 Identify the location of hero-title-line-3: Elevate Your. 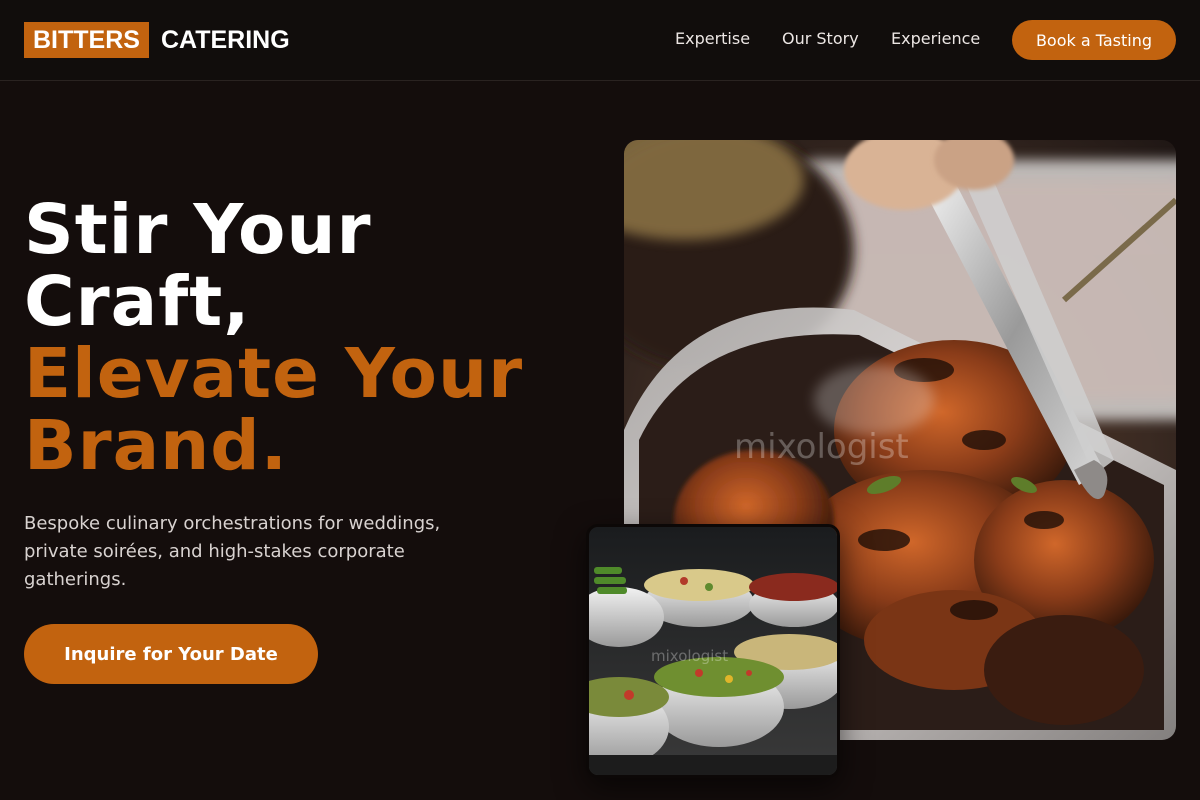
(274, 374).